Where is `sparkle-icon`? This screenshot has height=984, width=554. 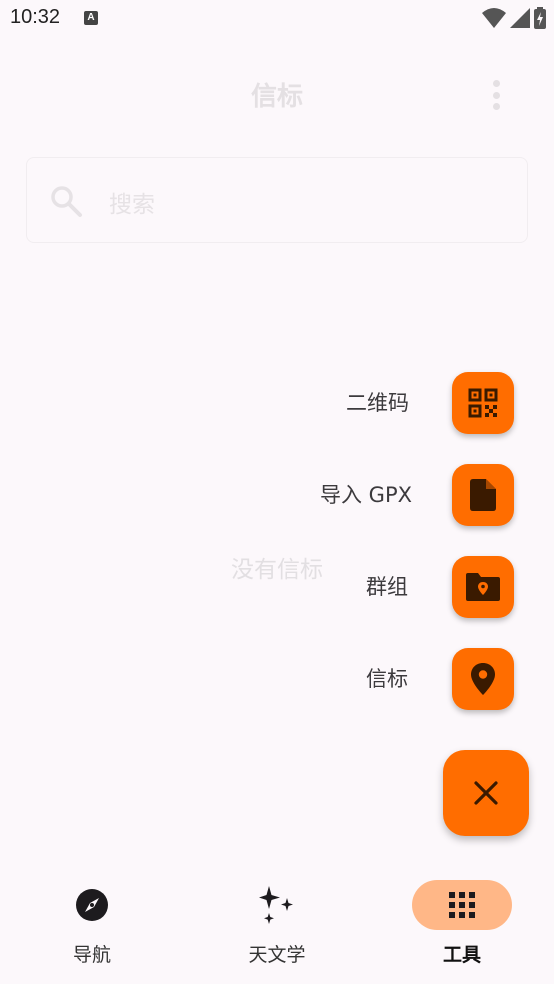
sparkle-icon is located at coordinates (276, 905).